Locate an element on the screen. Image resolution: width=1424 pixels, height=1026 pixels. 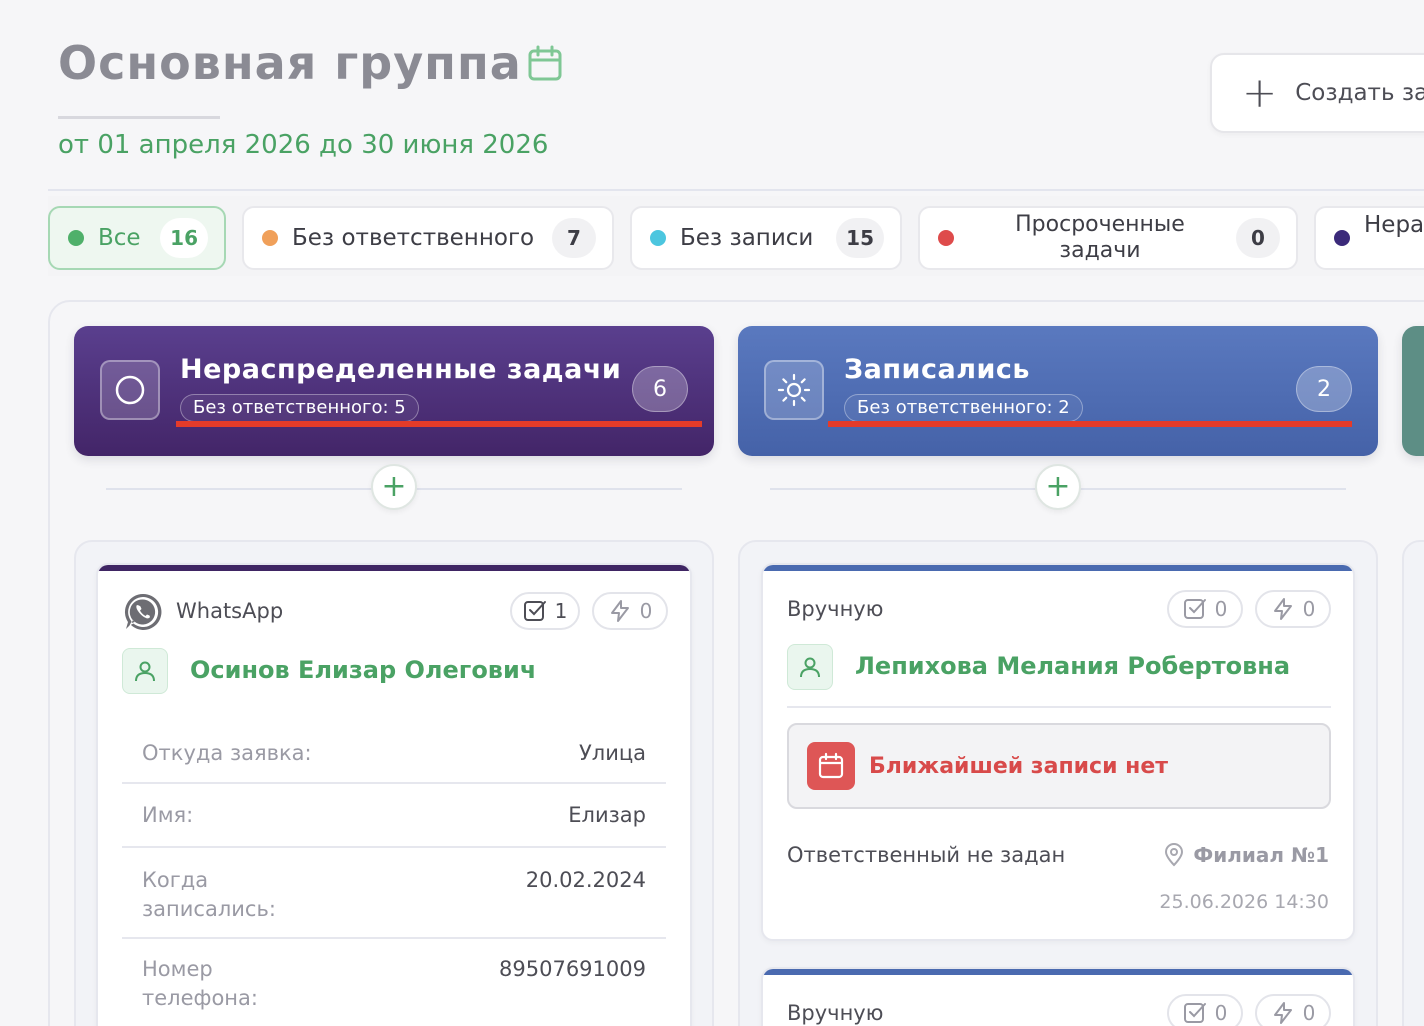
field-value: Елизар is located at coordinates (607, 815).